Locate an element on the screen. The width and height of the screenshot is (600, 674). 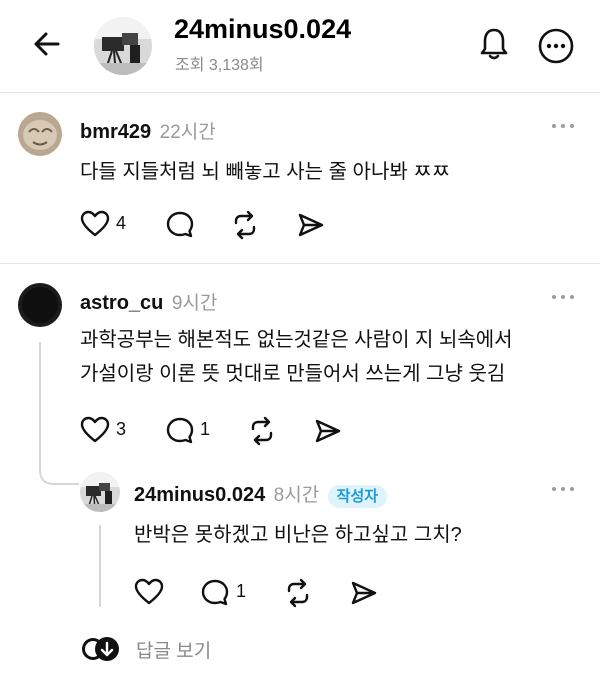
more-circle-icon is located at coordinates (556, 46).